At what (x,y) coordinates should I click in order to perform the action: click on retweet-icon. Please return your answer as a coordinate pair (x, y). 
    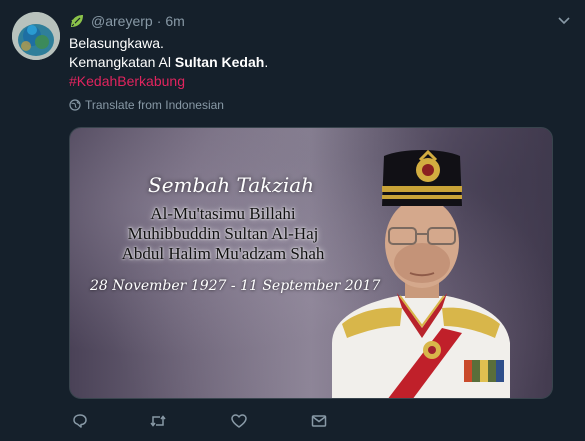
    Looking at the image, I should click on (158, 421).